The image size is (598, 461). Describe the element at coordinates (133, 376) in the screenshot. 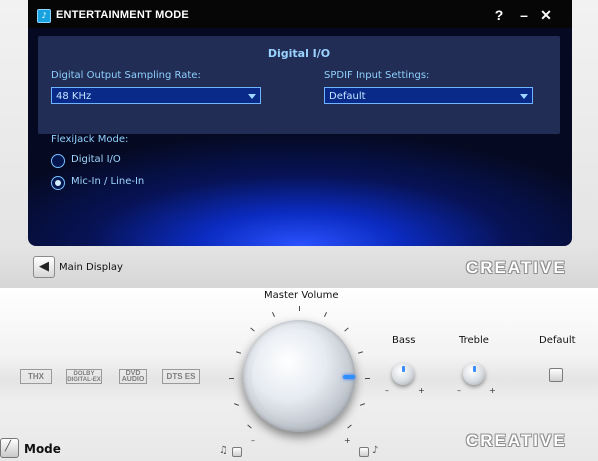

I see `dvd-audio-logo: DVD AUDIO` at that location.